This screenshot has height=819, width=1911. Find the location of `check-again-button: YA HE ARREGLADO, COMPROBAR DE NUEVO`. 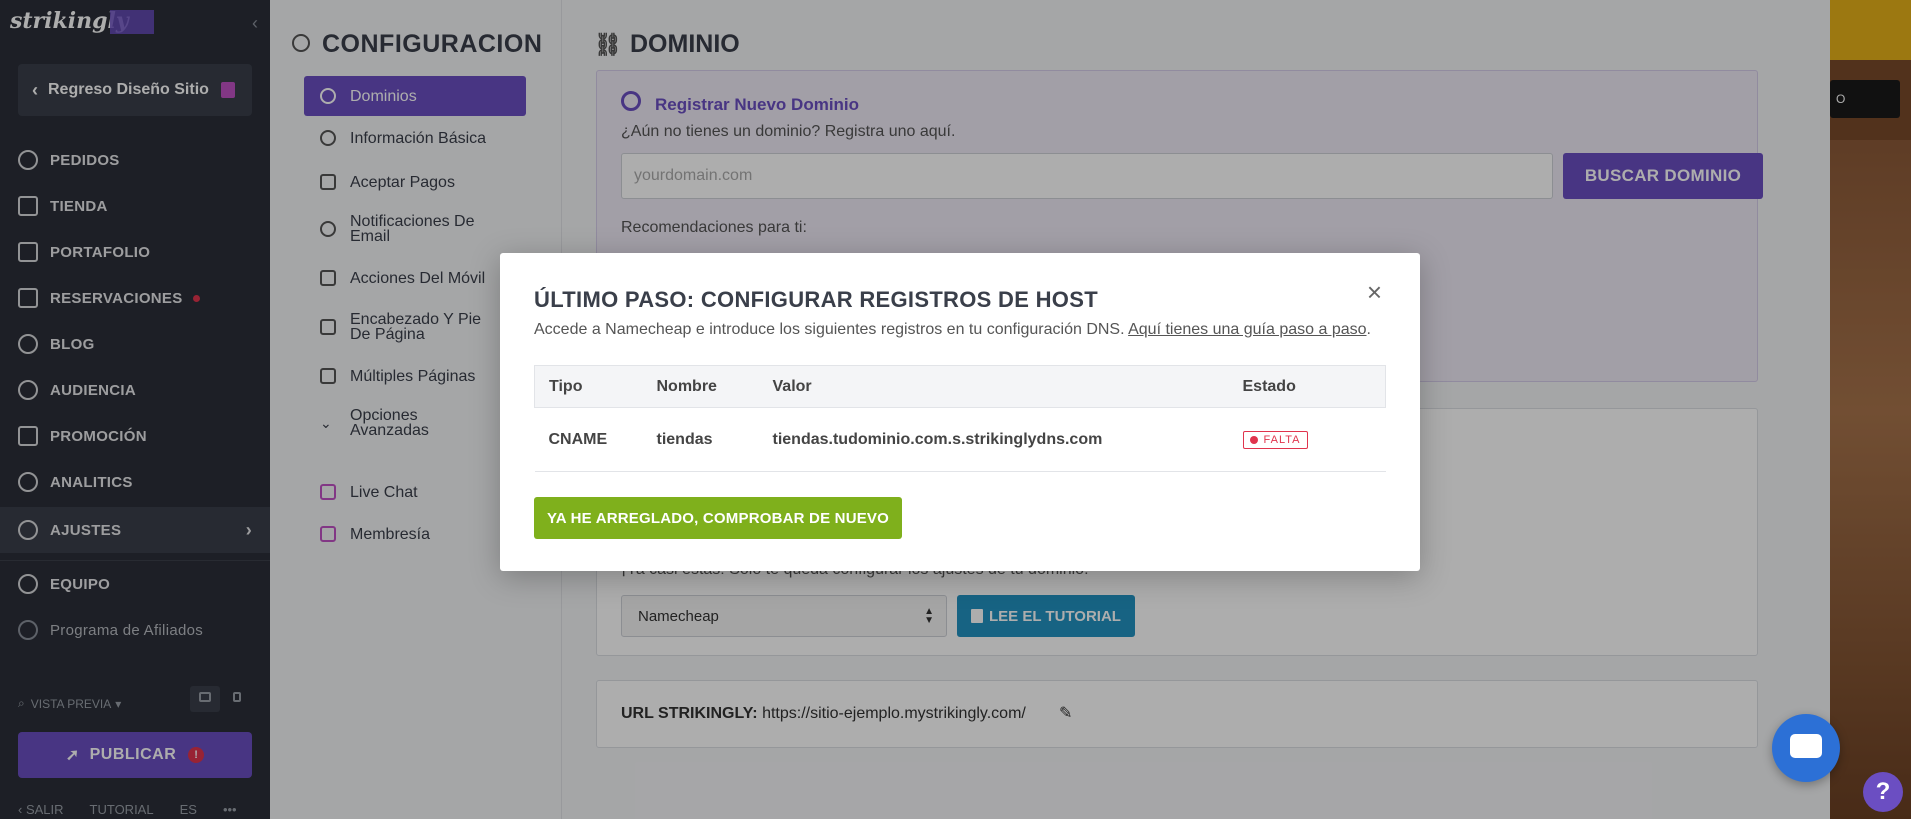

check-again-button: YA HE ARREGLADO, COMPROBAR DE NUEVO is located at coordinates (718, 518).